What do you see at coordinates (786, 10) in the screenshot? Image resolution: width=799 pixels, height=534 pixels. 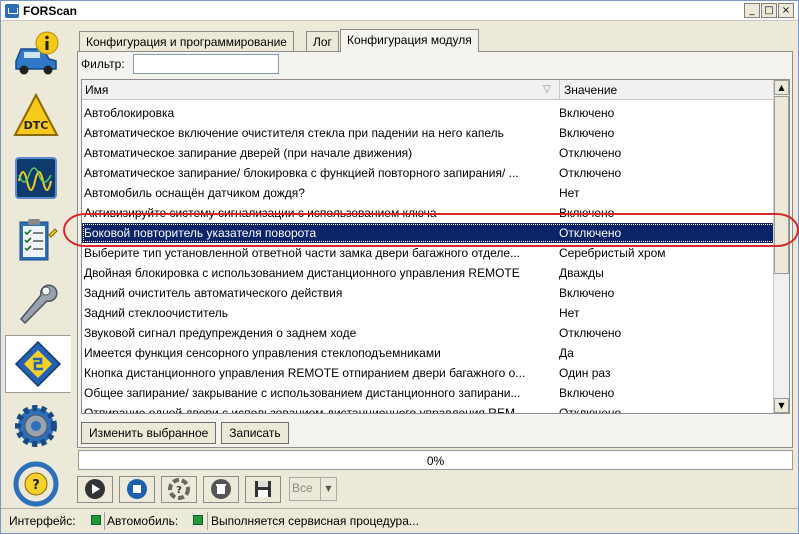 I see `close-button: ×` at bounding box center [786, 10].